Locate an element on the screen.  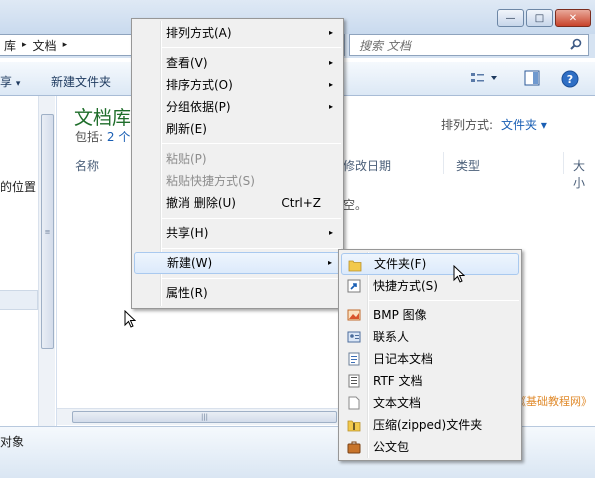
menu-item-arrange-by: 排列方式(A) ▸ is located at coordinates (237, 33).